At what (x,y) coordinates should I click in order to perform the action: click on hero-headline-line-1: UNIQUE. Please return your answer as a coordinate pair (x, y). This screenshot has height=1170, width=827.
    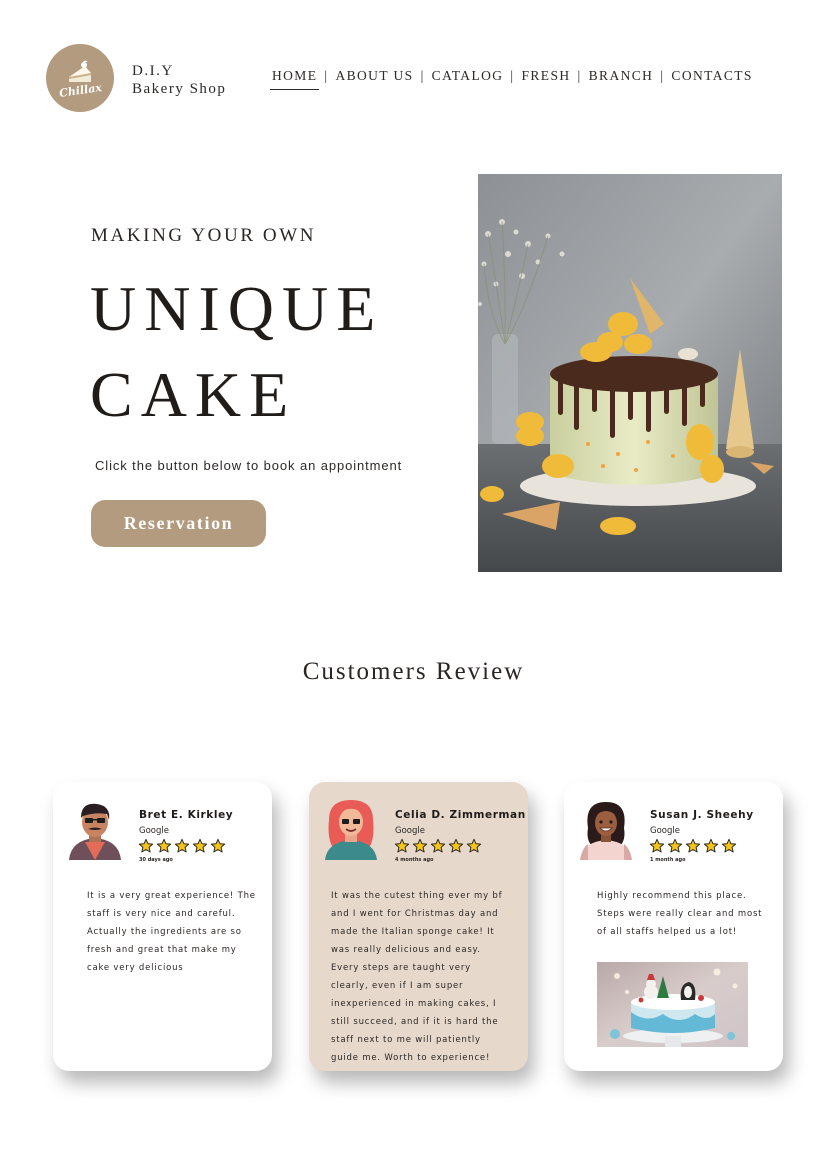
    Looking at the image, I should click on (237, 308).